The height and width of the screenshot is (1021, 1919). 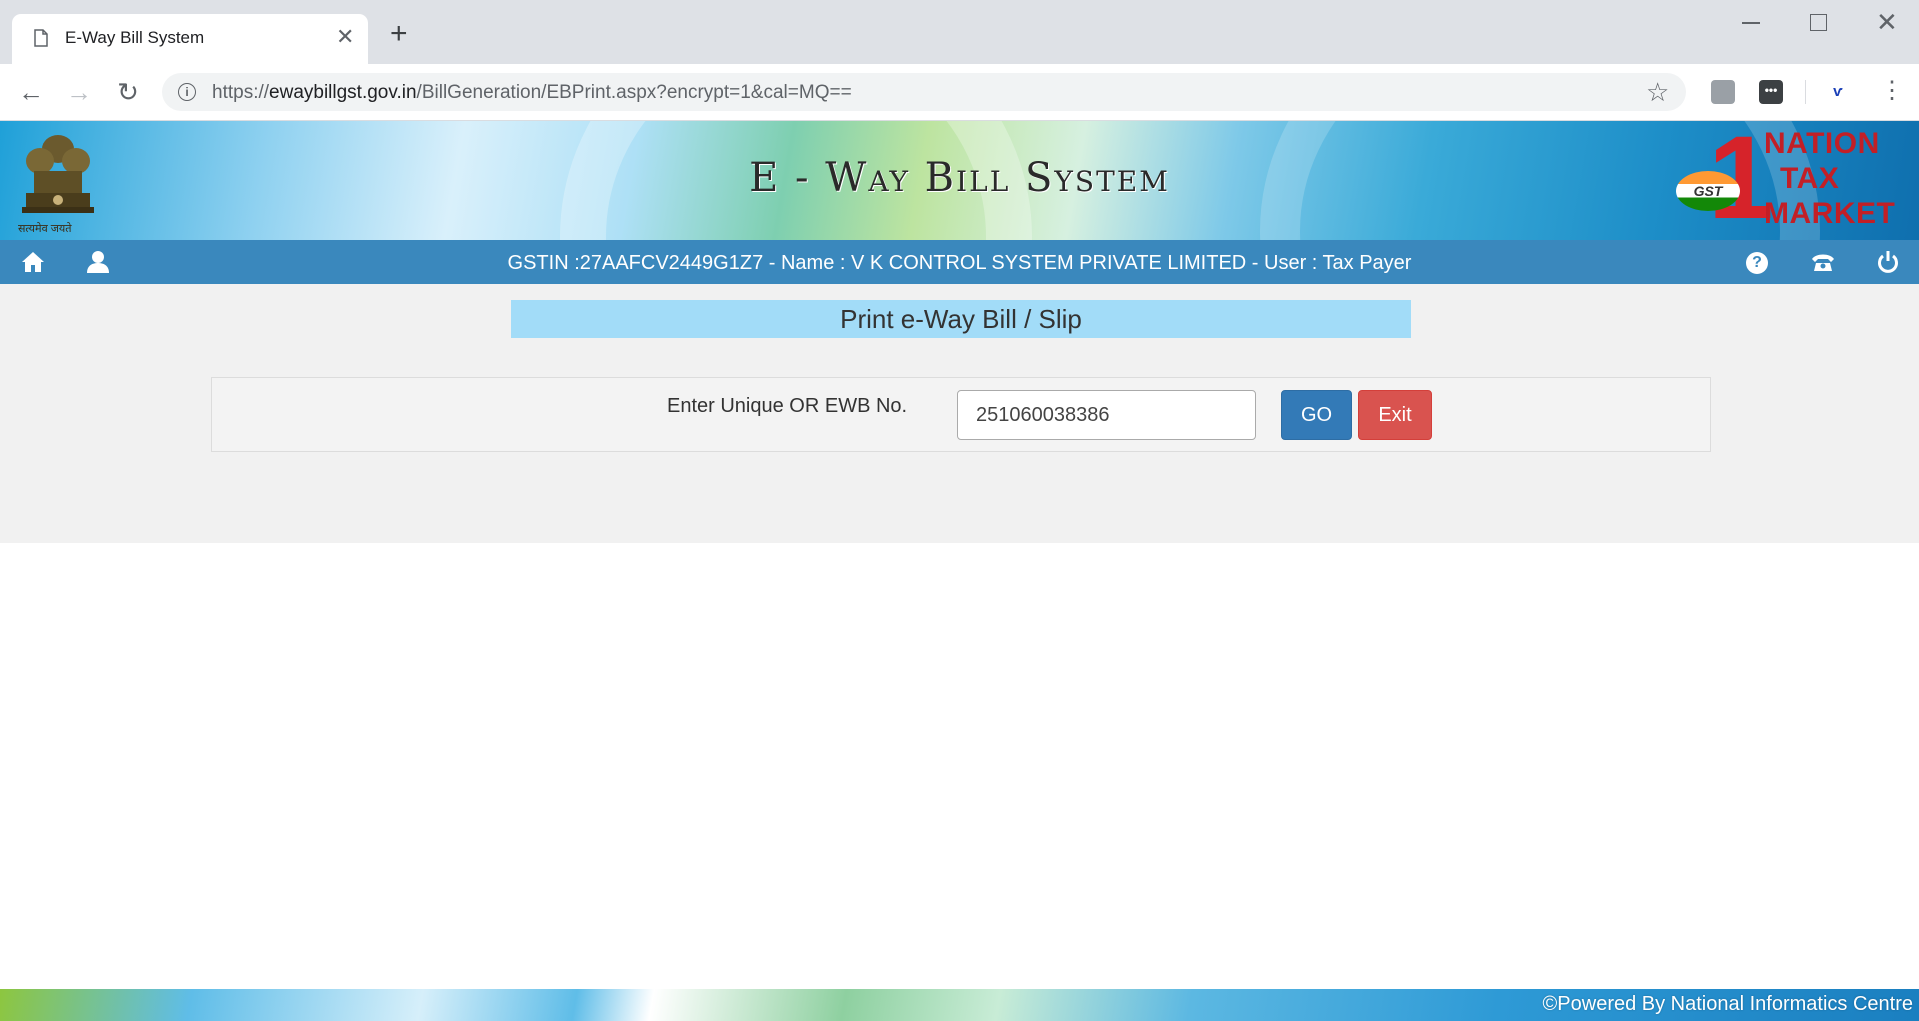 What do you see at coordinates (31, 92) in the screenshot?
I see `back-arrow-icon: ←` at bounding box center [31, 92].